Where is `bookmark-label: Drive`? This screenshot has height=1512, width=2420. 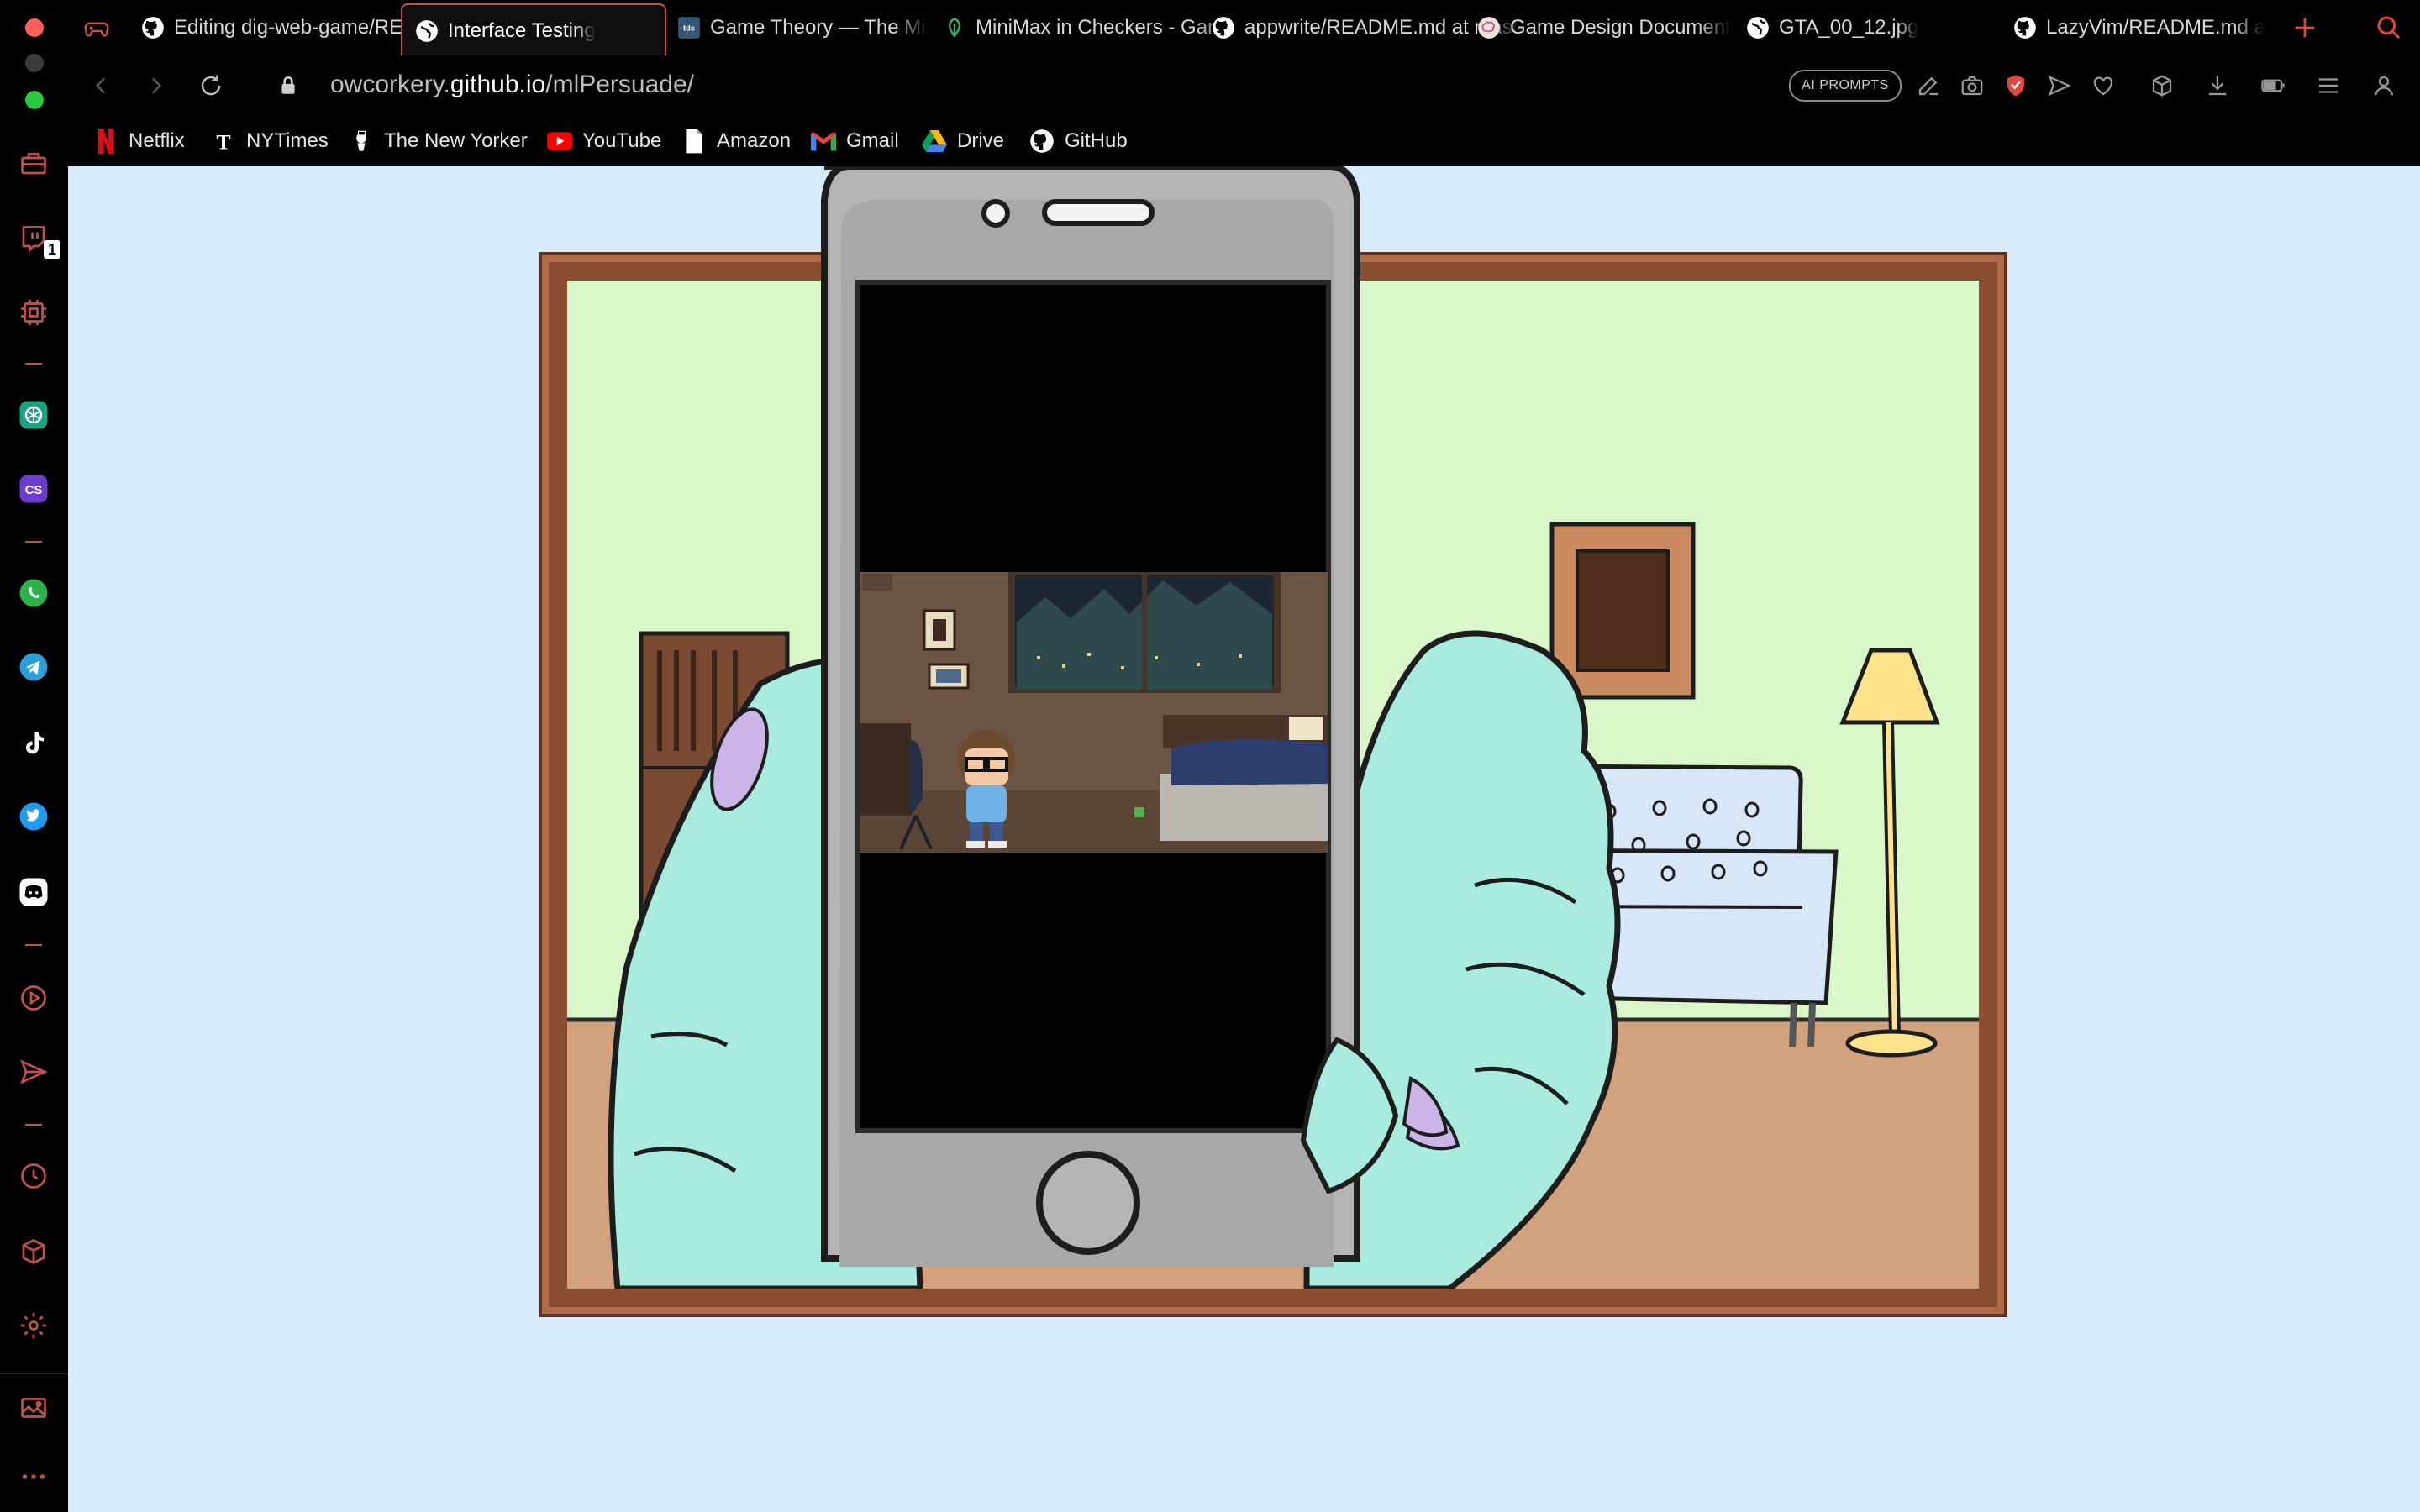 bookmark-label: Drive is located at coordinates (981, 140).